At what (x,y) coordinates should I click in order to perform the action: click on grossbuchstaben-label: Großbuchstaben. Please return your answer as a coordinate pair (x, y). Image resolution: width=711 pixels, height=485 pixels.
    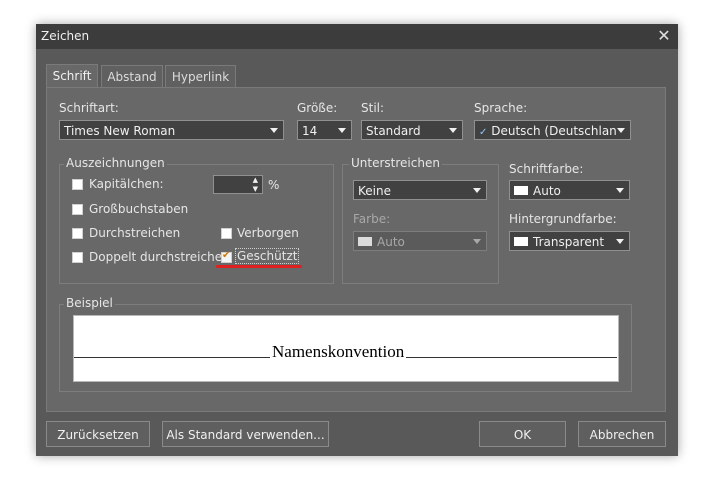
    Looking at the image, I should click on (139, 209).